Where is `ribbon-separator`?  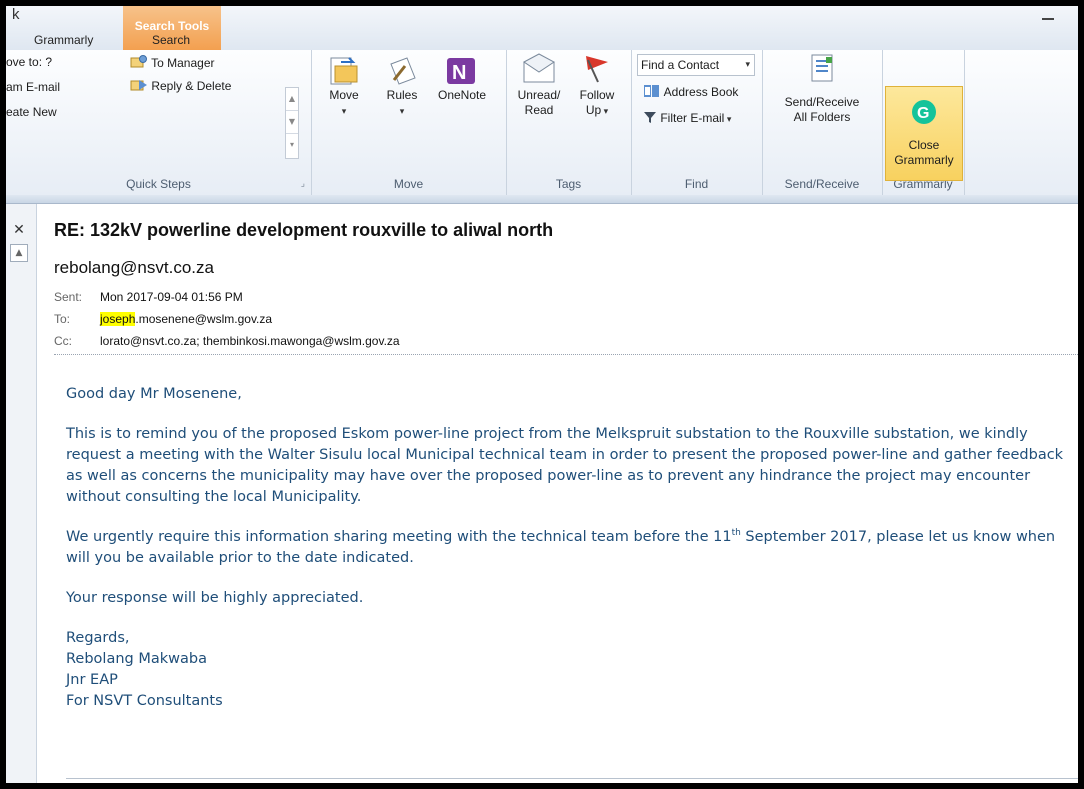
ribbon-separator is located at coordinates (542, 199).